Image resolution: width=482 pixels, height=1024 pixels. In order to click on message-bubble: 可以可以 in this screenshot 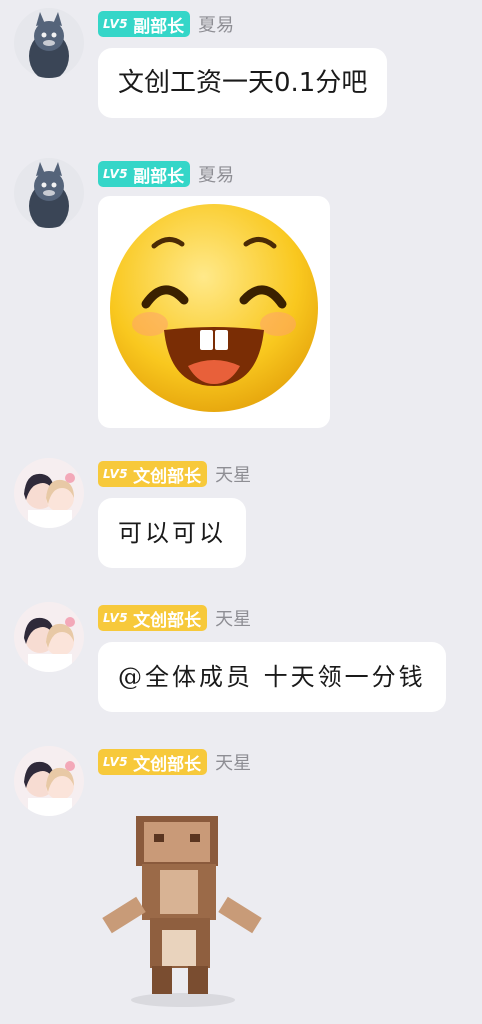, I will do `click(172, 533)`.